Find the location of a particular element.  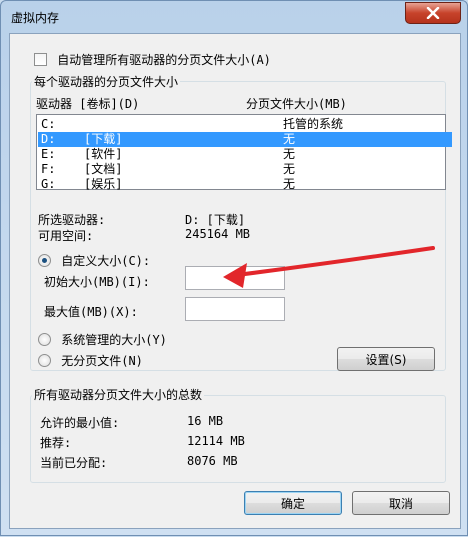

initial-size-input is located at coordinates (235, 278).